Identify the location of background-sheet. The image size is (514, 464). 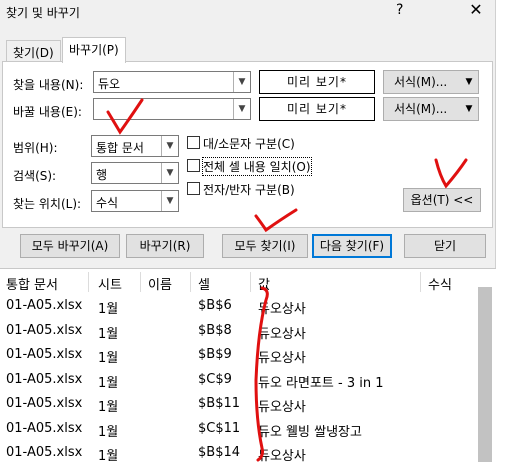
(505, 231).